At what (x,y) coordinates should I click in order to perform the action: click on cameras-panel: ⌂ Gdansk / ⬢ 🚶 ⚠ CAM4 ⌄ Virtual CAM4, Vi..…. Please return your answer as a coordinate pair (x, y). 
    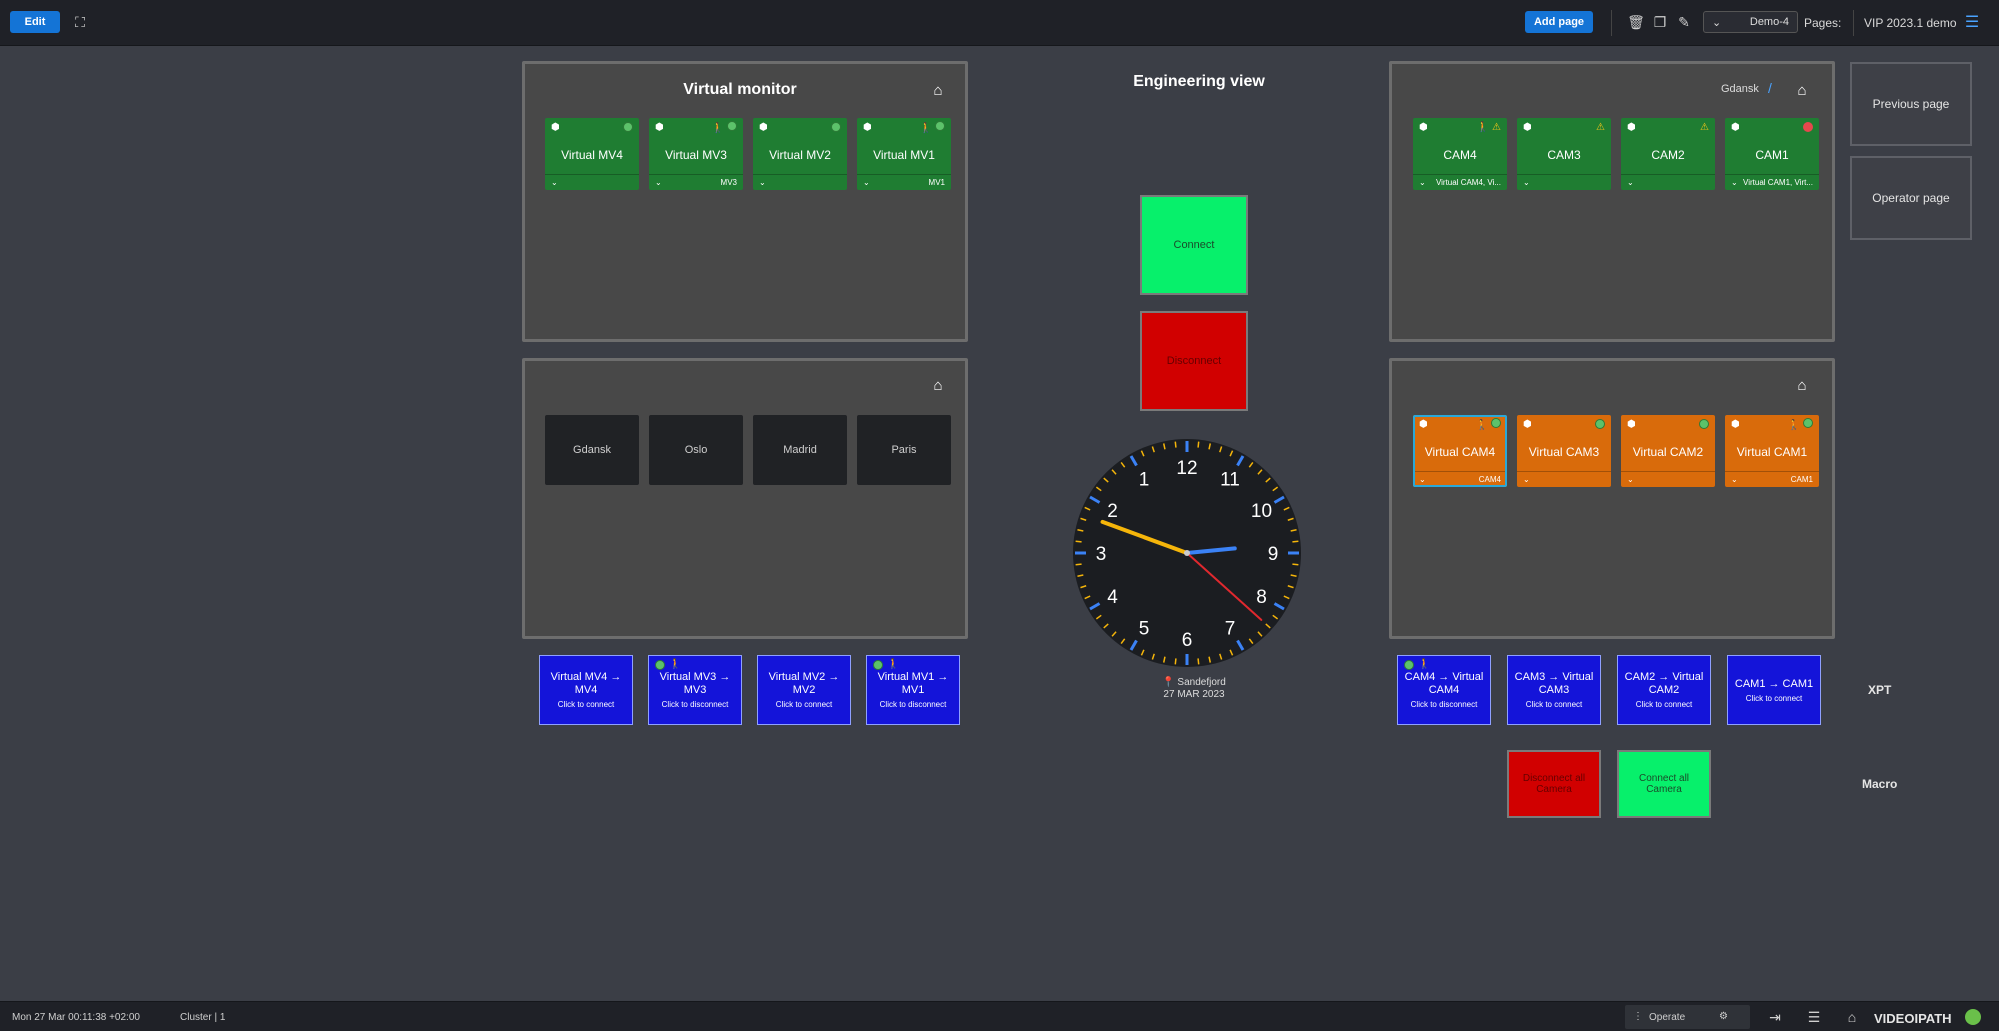
    Looking at the image, I should click on (1612, 201).